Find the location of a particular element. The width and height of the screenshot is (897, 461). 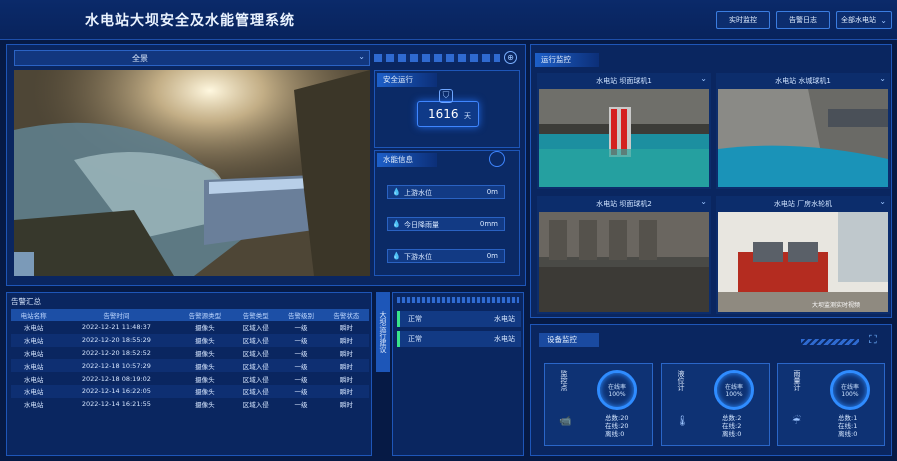

safety-days-value: 1616 is located at coordinates (443, 114).